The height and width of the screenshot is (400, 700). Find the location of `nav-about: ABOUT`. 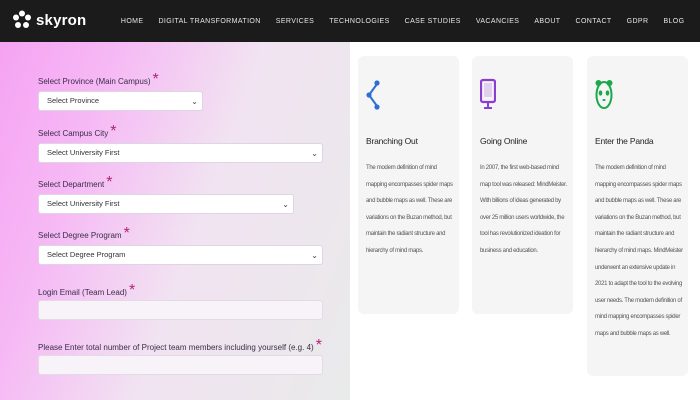

nav-about: ABOUT is located at coordinates (547, 21).